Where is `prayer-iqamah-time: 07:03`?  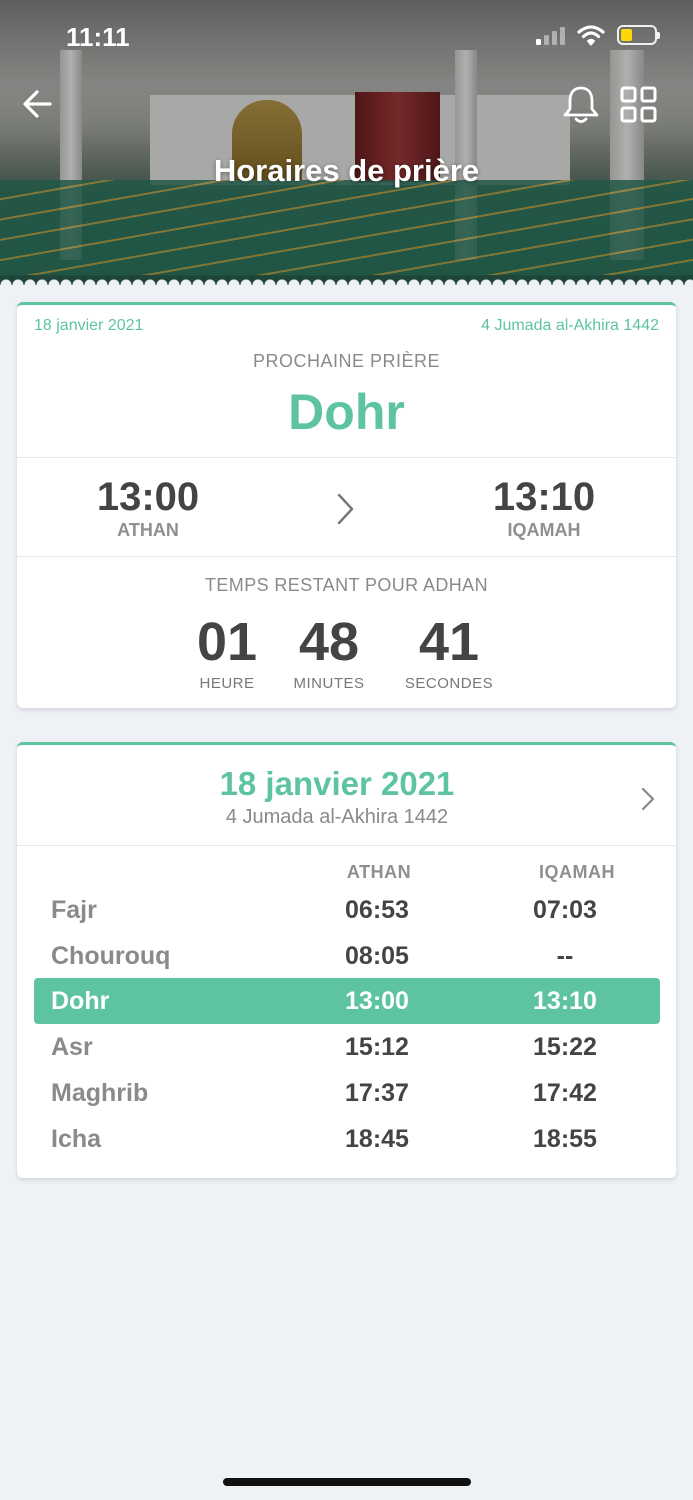 prayer-iqamah-time: 07:03 is located at coordinates (565, 909).